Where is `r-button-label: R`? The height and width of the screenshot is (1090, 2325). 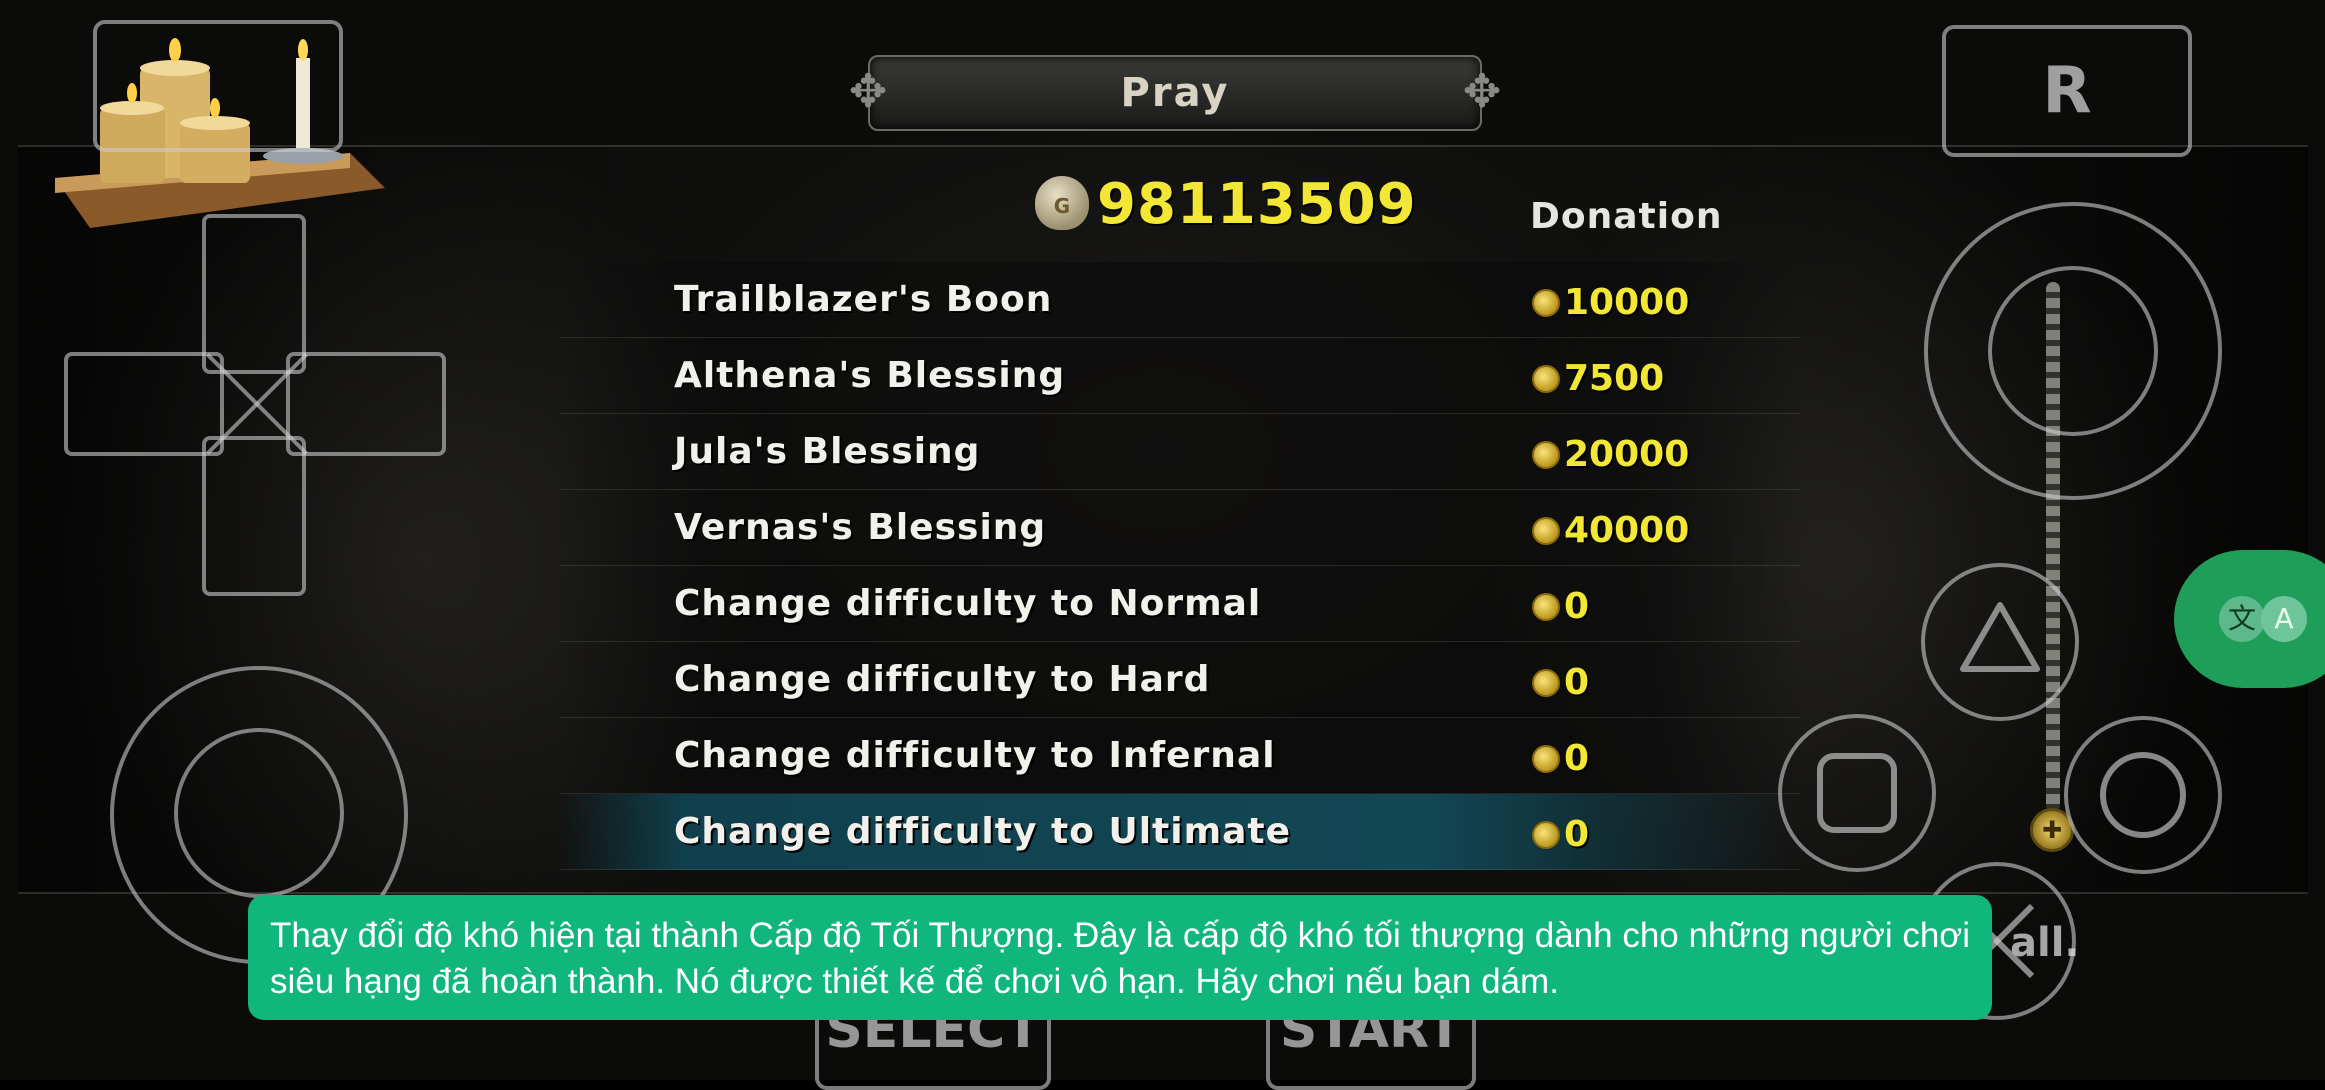 r-button-label: R is located at coordinates (2067, 91).